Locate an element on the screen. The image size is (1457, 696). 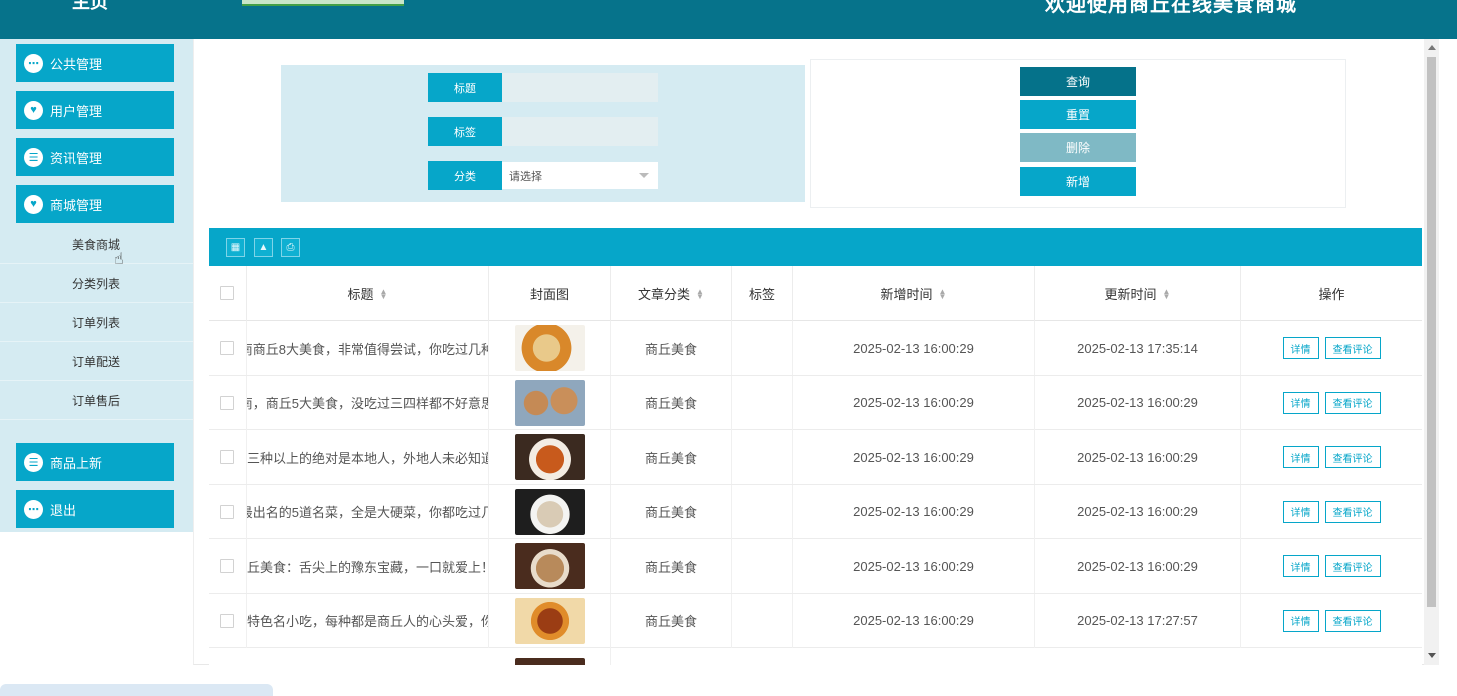
article-title: 河南商丘8大美食，非常值得尝试，你吃过几种 is located at coordinates (367, 348).